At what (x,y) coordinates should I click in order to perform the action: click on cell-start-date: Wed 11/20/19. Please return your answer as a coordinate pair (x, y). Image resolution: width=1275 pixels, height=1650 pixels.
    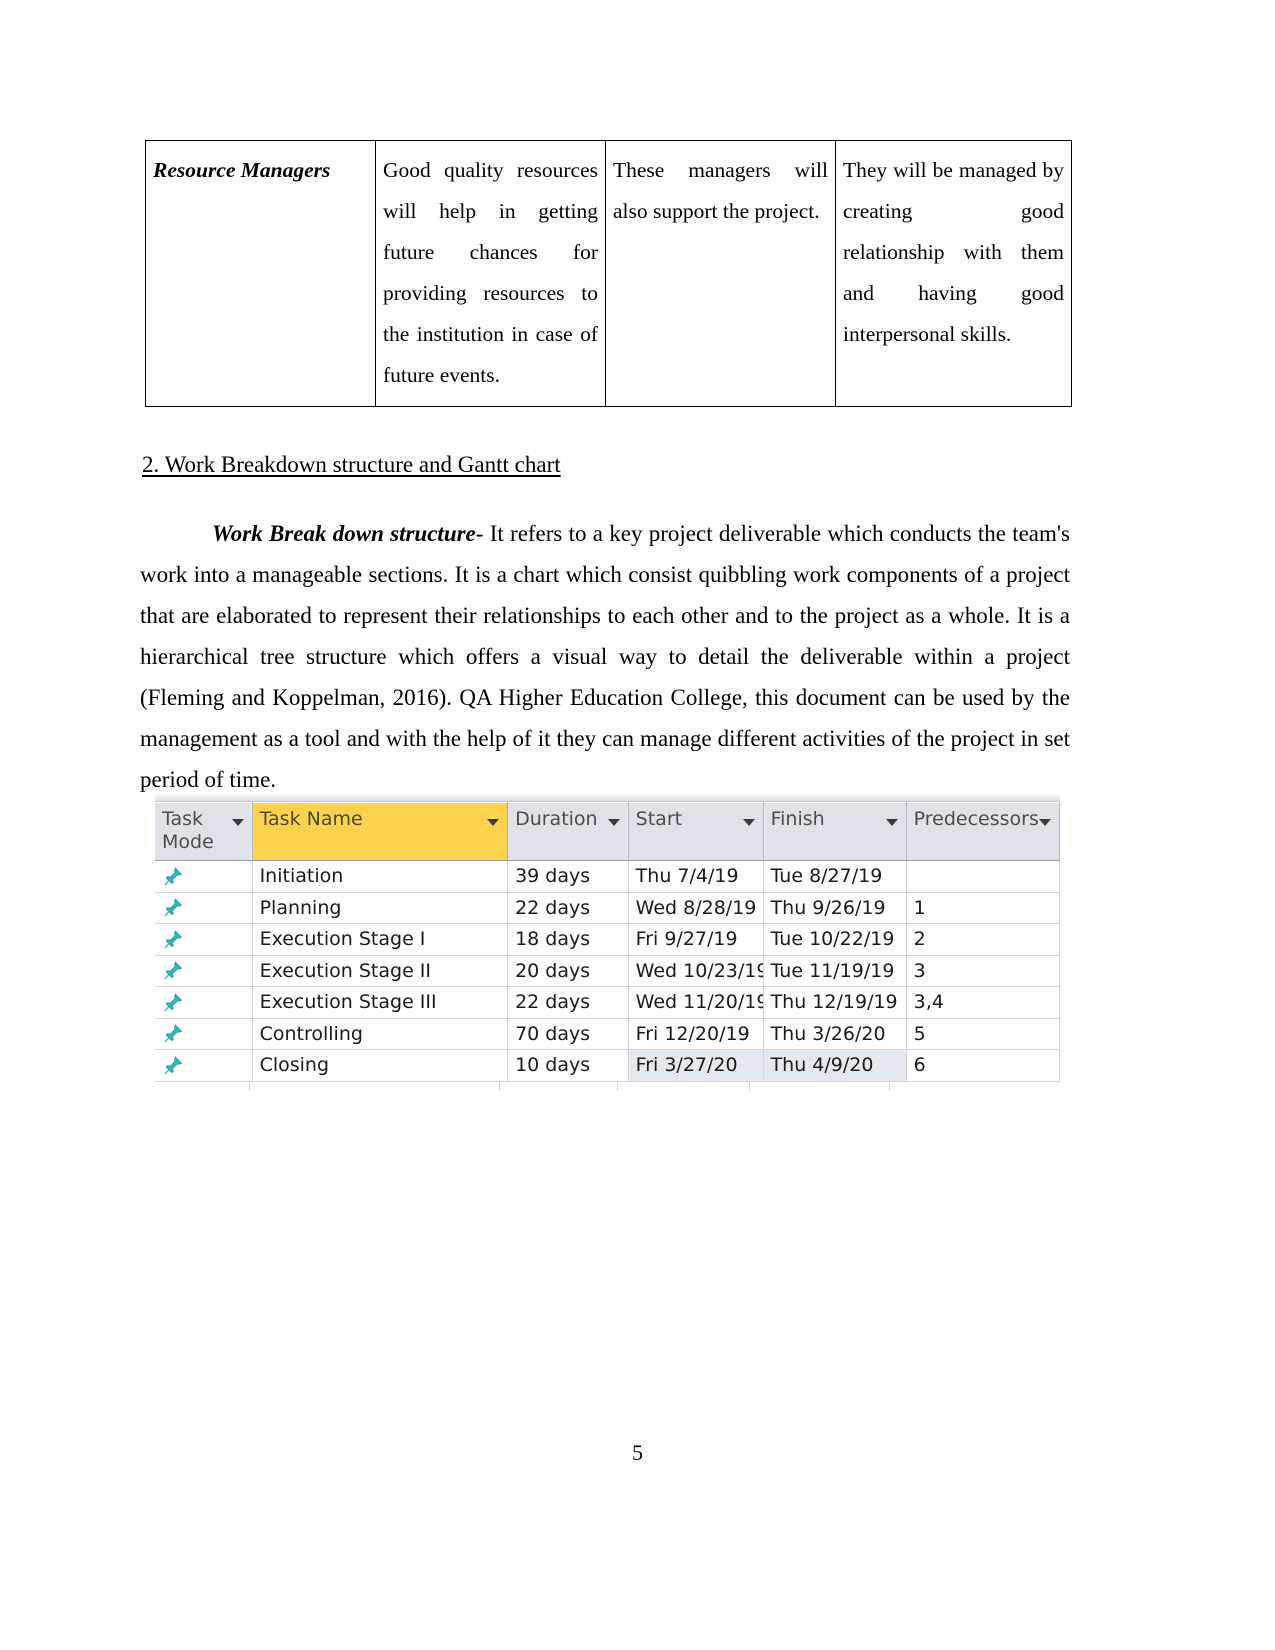
    Looking at the image, I should click on (696, 1002).